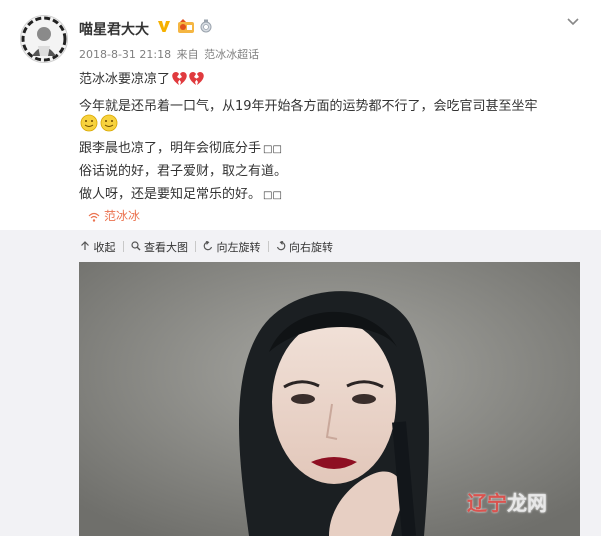 The image size is (601, 536). Describe the element at coordinates (183, 171) in the screenshot. I see `post-text-line-5: 俗话说的好，君子爱财，取之有道。` at that location.